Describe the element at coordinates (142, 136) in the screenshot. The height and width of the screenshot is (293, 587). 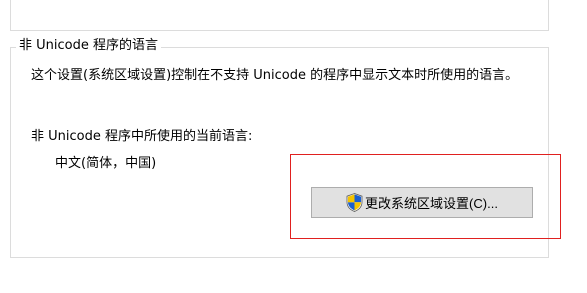
I see `current-language-label: 非 Unicode 程序中所使用的当前语言:` at that location.